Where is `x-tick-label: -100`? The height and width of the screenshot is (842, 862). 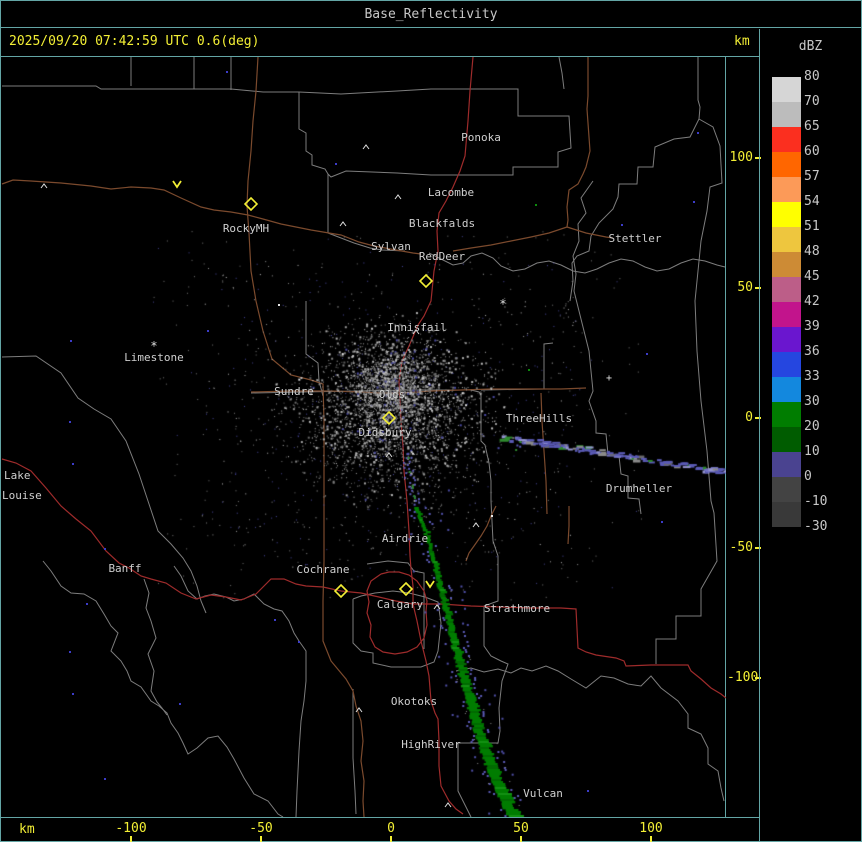 x-tick-label: -100 is located at coordinates (131, 828).